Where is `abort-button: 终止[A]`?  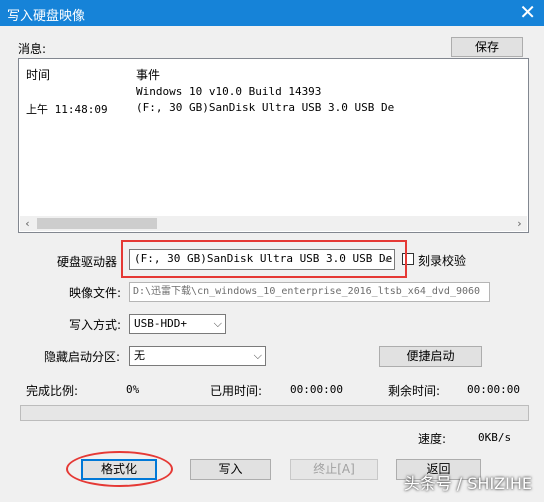 abort-button: 终止[A] is located at coordinates (334, 469).